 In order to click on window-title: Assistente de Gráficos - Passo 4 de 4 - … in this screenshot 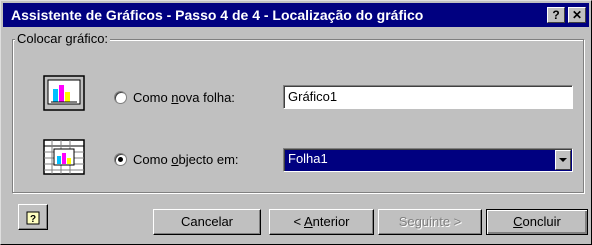, I will do `click(217, 15)`.